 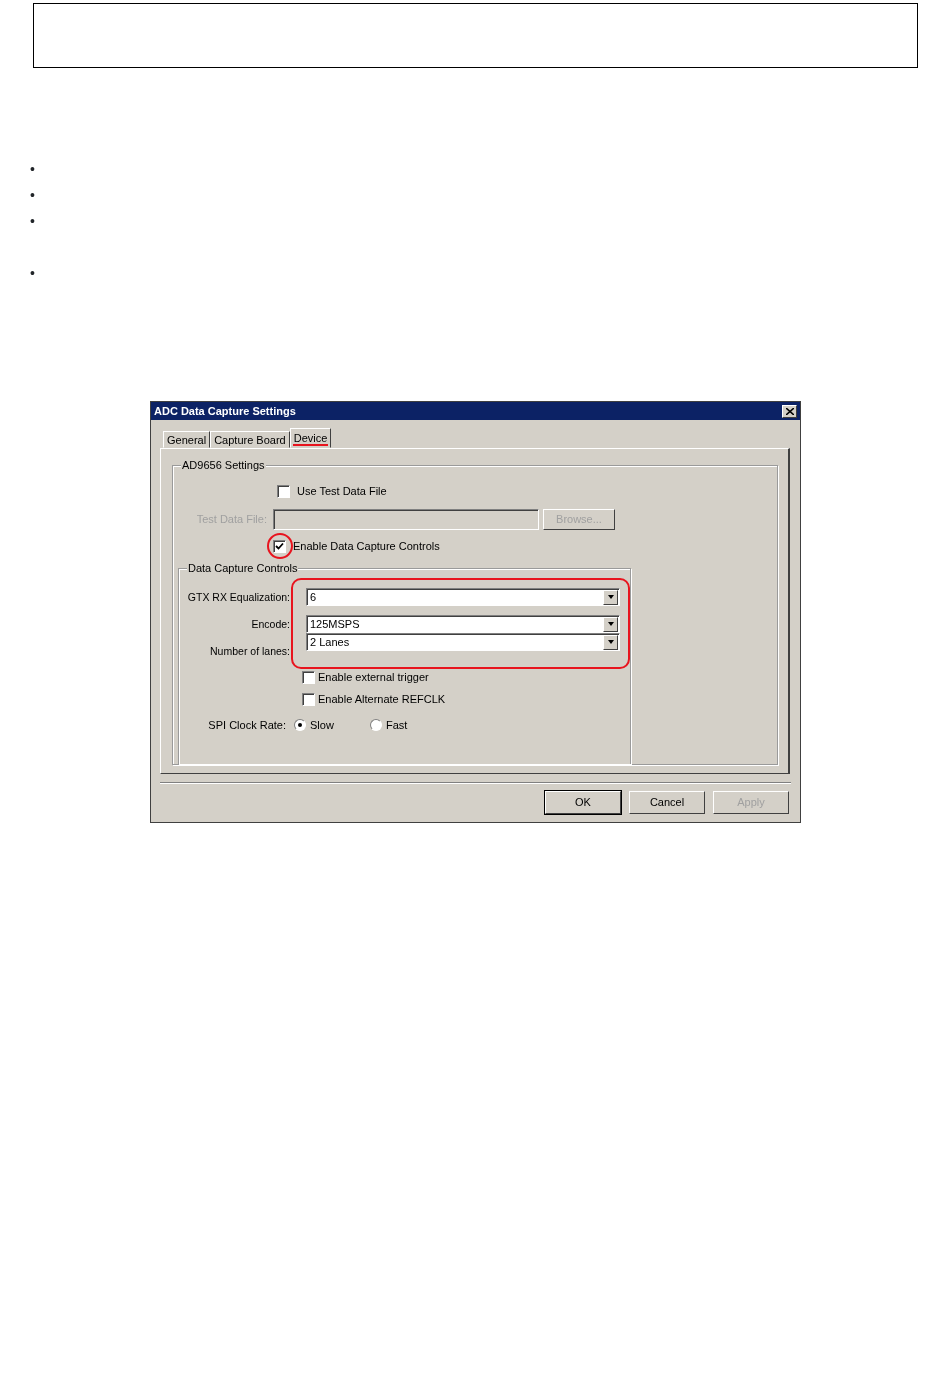 What do you see at coordinates (382, 699) in the screenshot?
I see `checkbox-label: Enable Alternate REFCLK` at bounding box center [382, 699].